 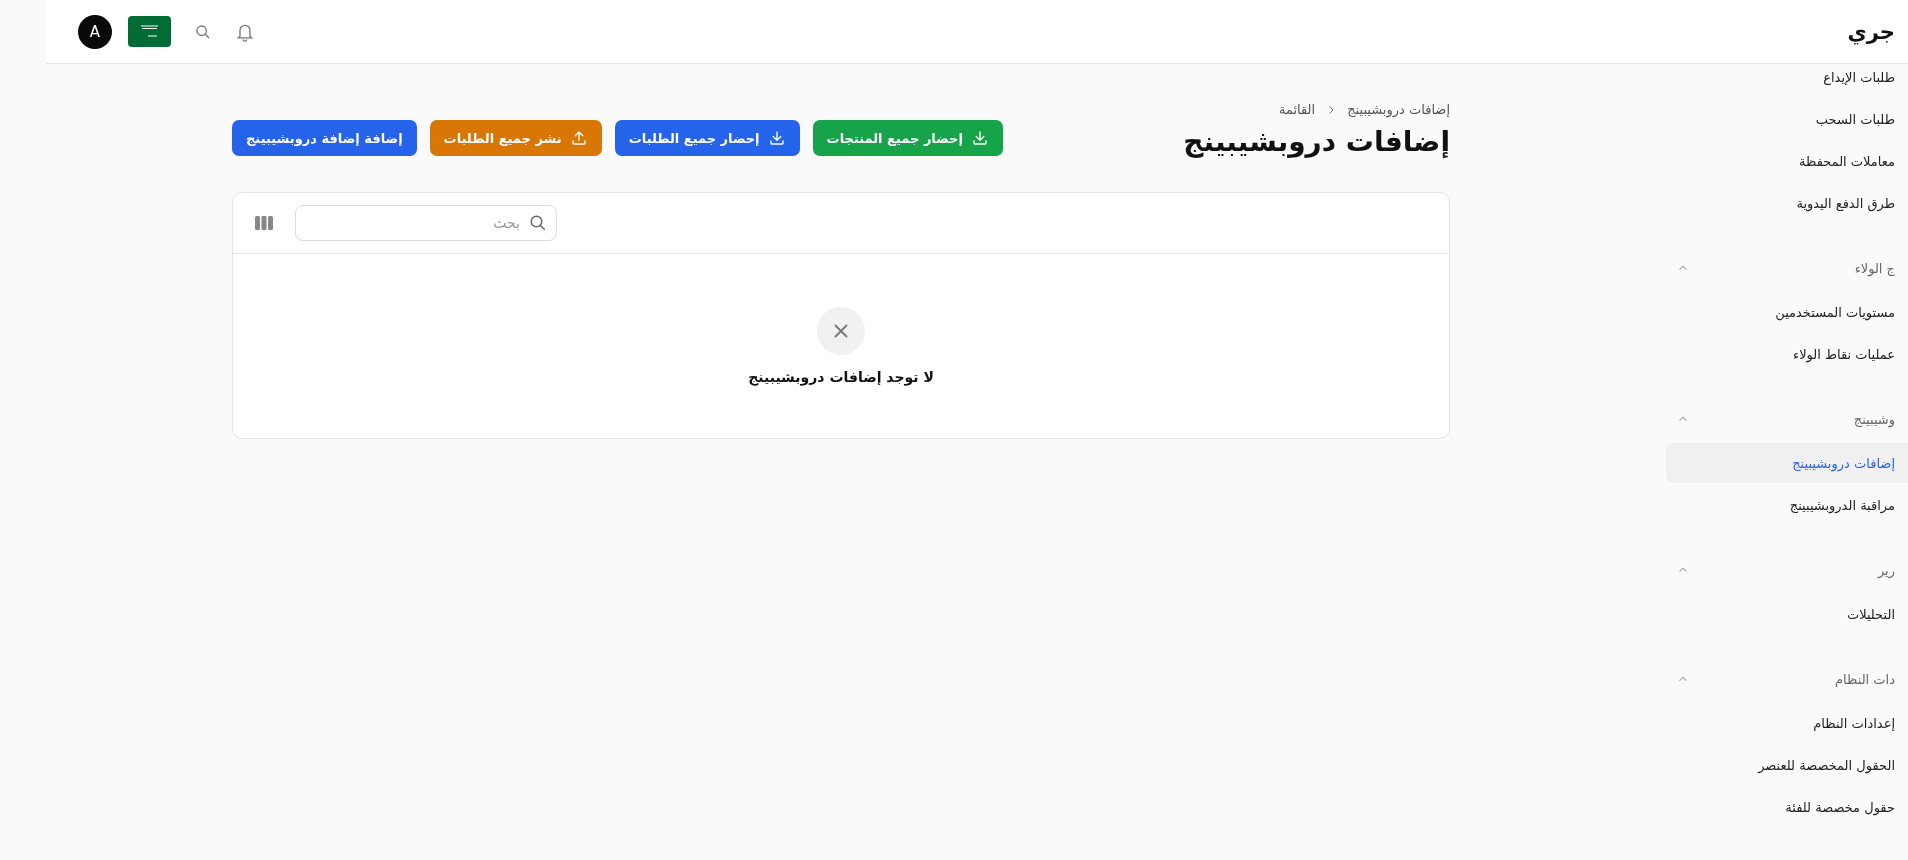 What do you see at coordinates (426, 223) in the screenshot?
I see `search-field: بحث` at bounding box center [426, 223].